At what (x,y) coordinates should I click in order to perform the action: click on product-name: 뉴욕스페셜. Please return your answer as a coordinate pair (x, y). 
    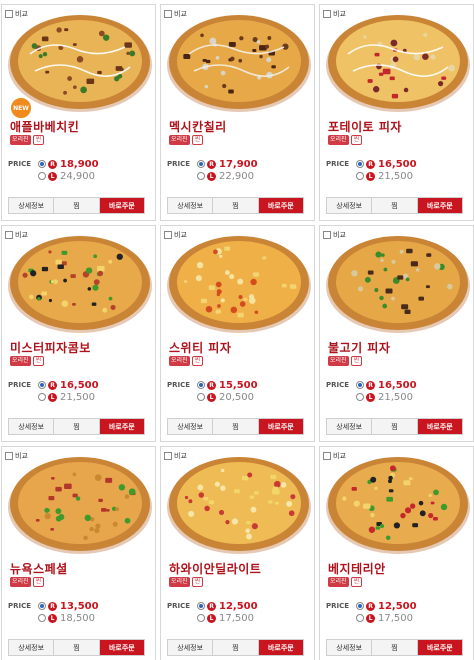
    Looking at the image, I should click on (39, 568).